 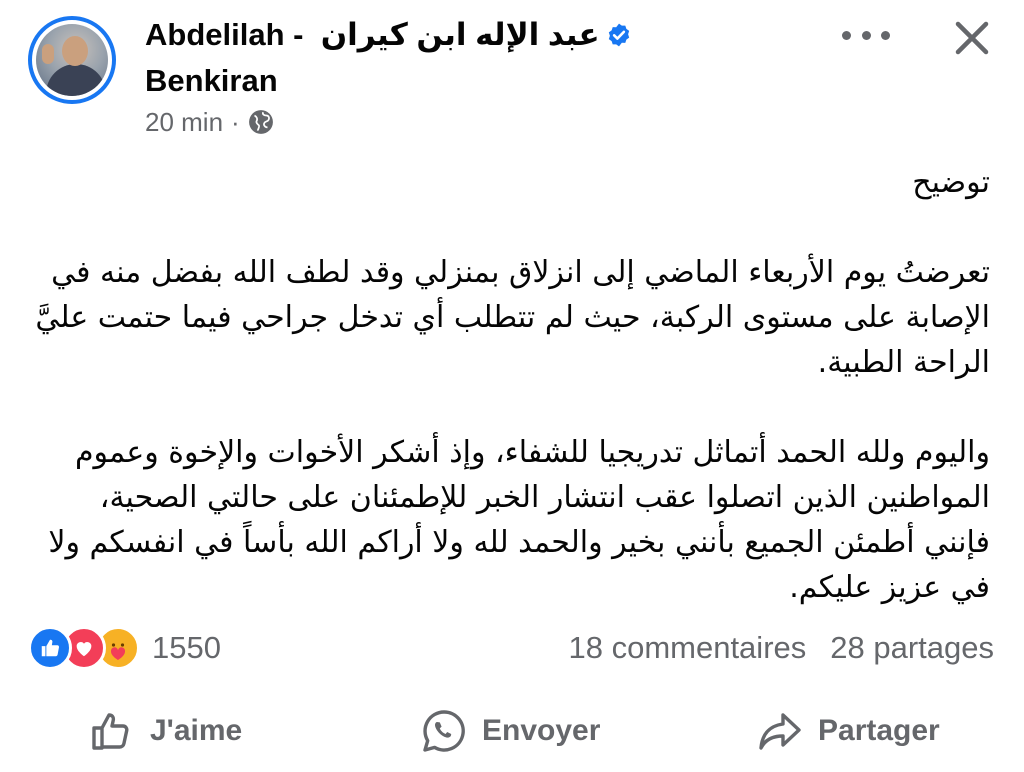 What do you see at coordinates (687, 648) in the screenshot?
I see `comments-count-link: 18 commentaires` at bounding box center [687, 648].